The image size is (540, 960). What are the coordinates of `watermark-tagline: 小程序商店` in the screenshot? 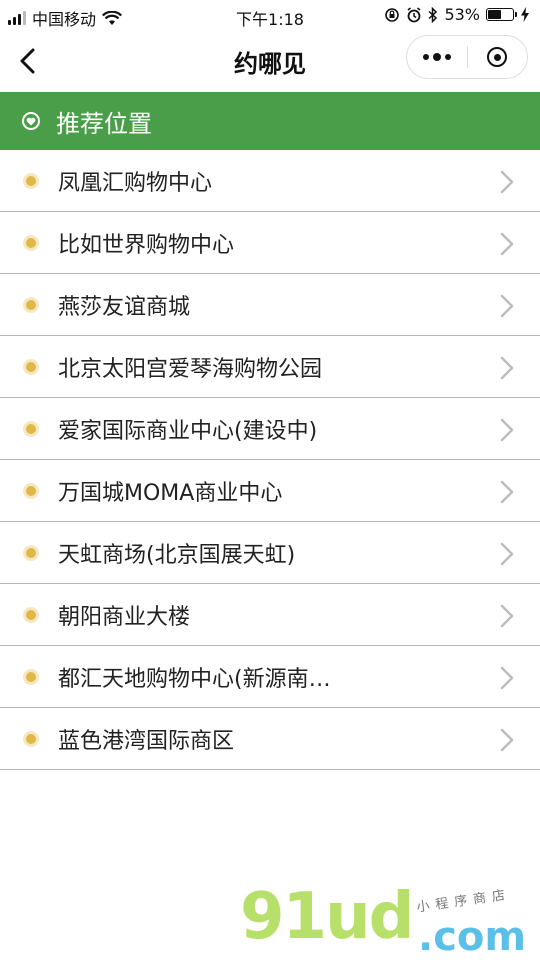 It's located at (463, 901).